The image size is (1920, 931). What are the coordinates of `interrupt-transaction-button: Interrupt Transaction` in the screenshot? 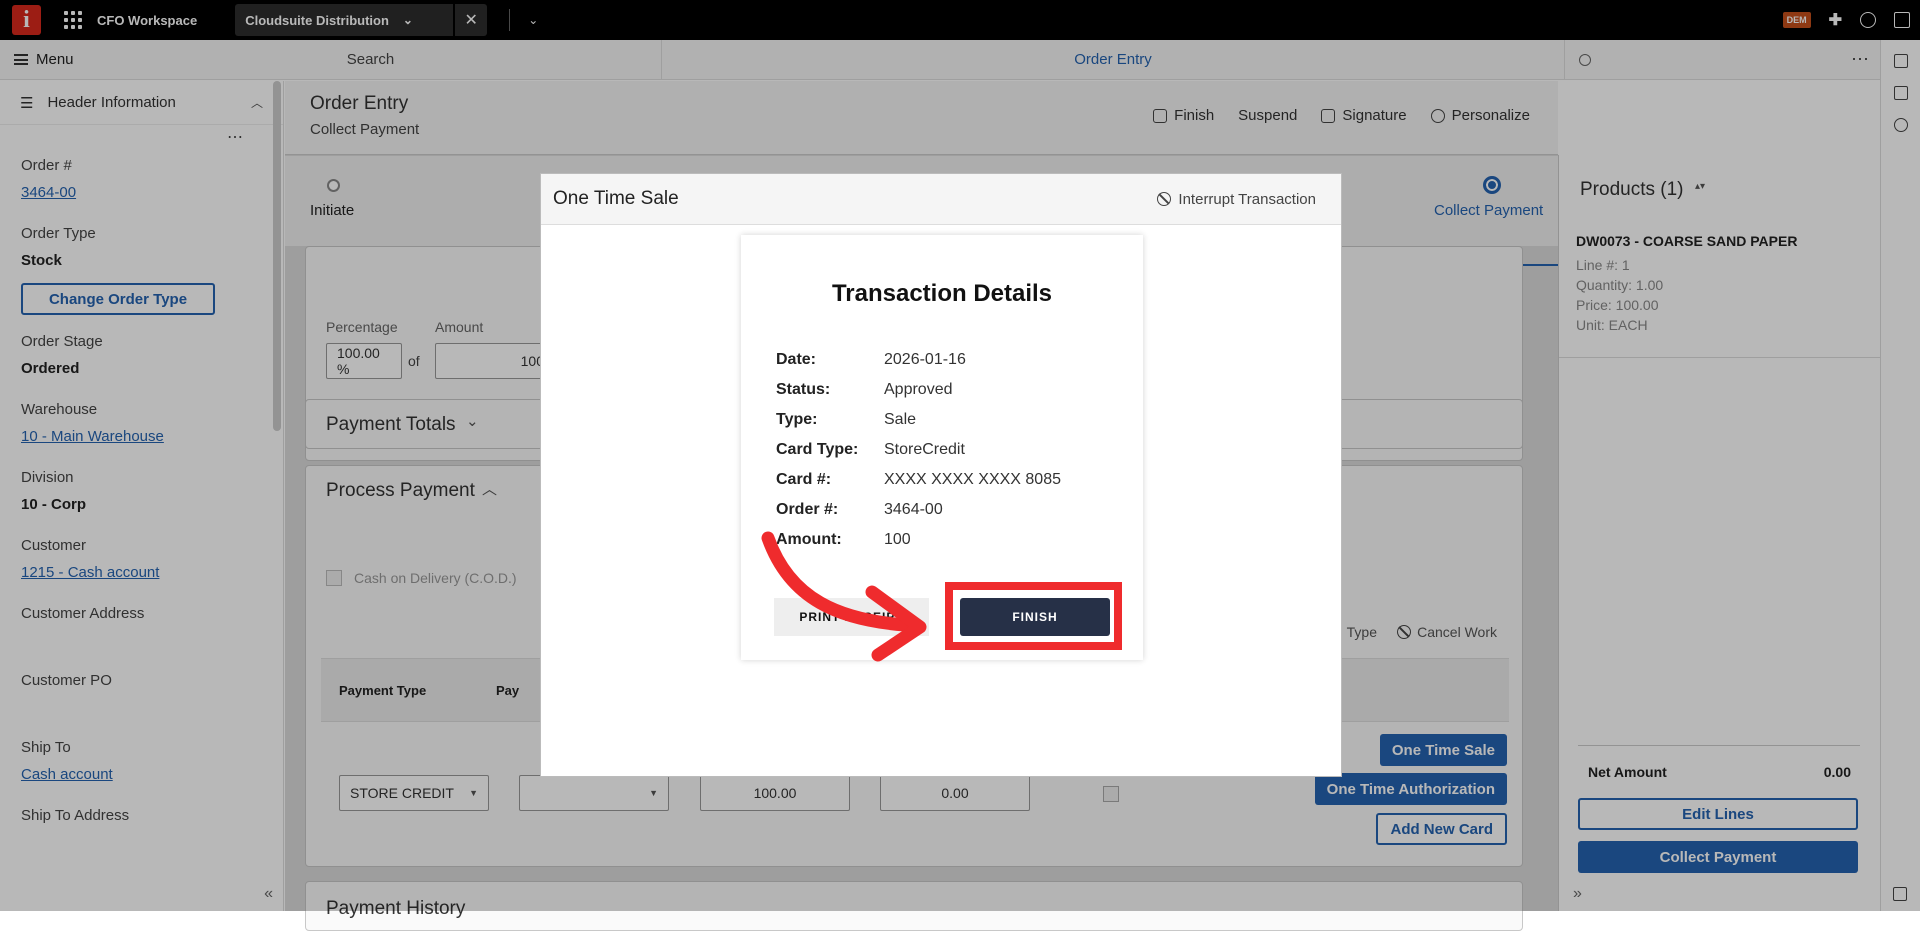 It's located at (1236, 199).